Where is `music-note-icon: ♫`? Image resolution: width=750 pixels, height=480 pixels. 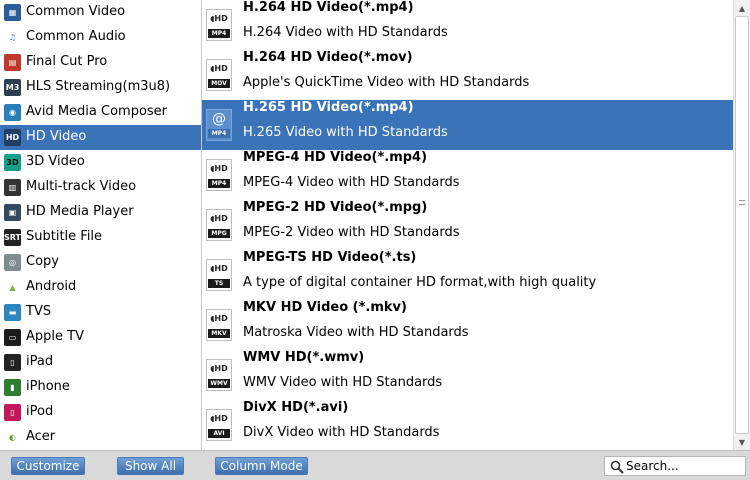 music-note-icon: ♫ is located at coordinates (12, 37).